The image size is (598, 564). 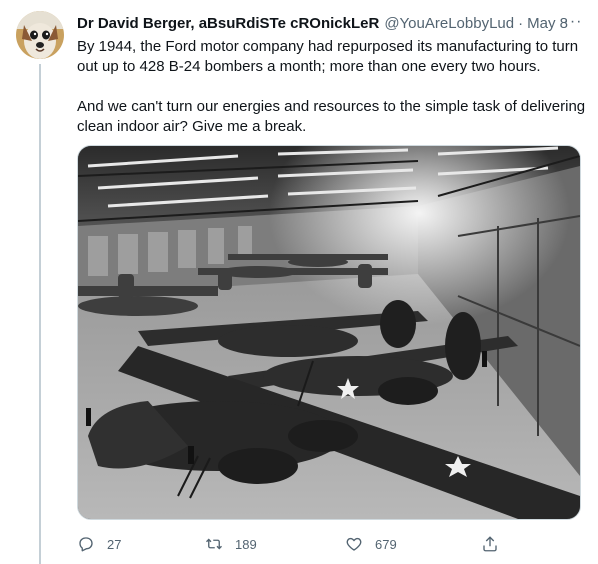 I want to click on retweet-count: 189, so click(x=246, y=544).